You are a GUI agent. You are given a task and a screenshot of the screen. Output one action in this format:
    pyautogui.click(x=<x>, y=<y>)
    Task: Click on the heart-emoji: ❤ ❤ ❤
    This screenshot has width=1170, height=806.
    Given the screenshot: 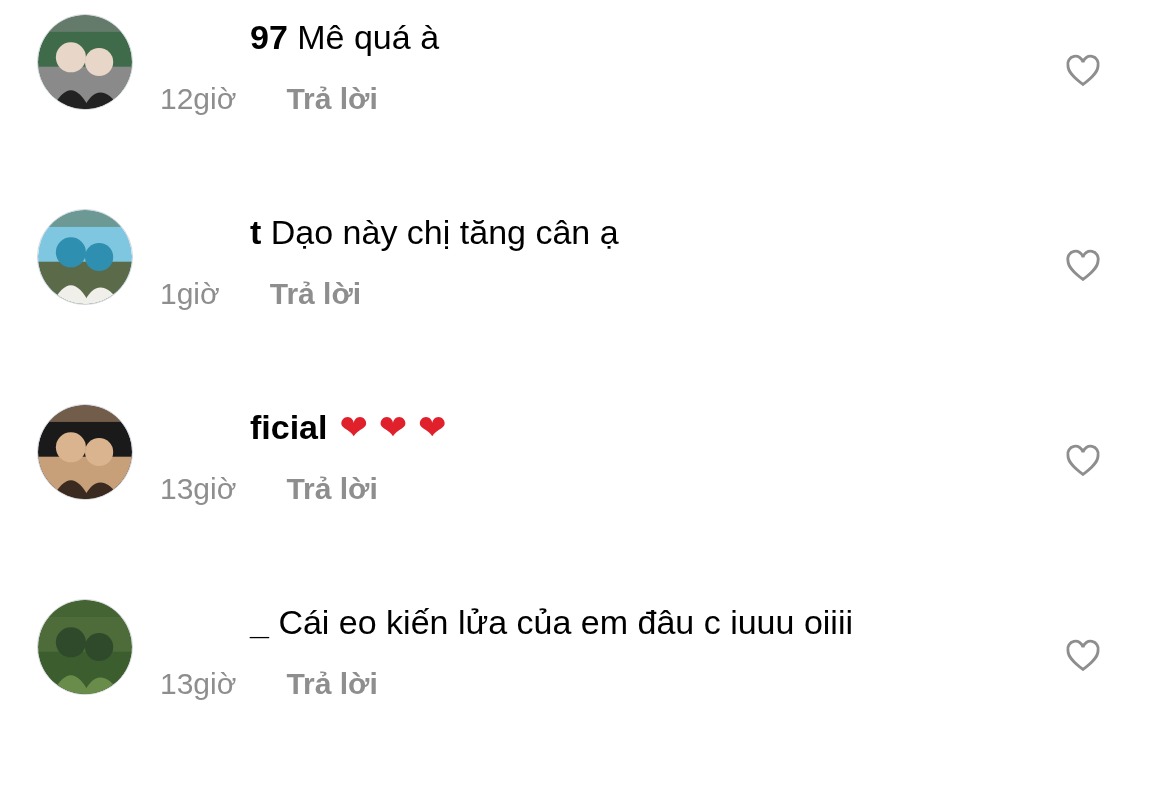 What is the action you would take?
    pyautogui.click(x=393, y=427)
    